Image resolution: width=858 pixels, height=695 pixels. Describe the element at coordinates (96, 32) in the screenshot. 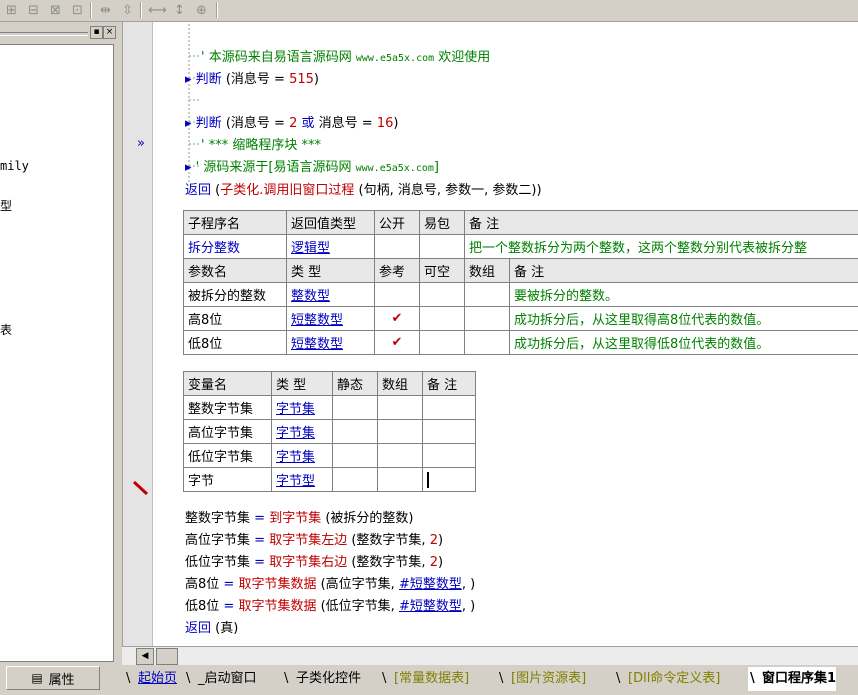

I see `minimize-icon: ▪` at that location.